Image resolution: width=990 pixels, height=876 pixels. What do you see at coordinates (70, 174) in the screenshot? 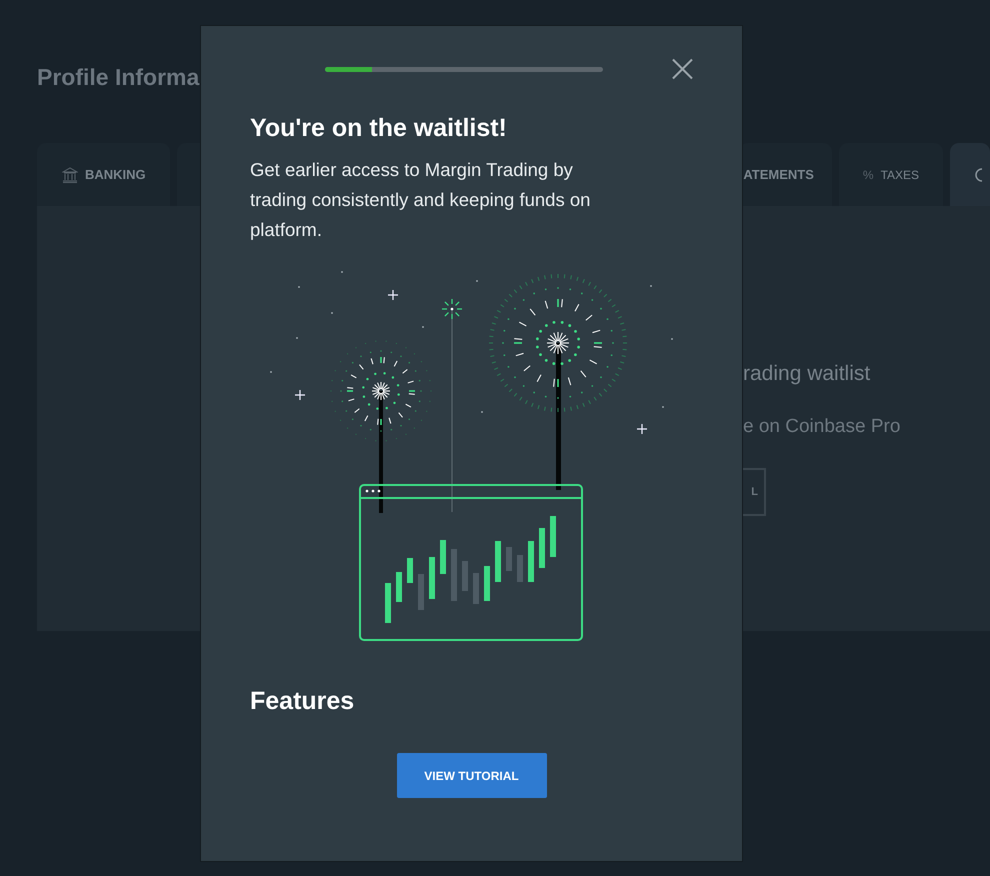
I see `bank-icon` at bounding box center [70, 174].